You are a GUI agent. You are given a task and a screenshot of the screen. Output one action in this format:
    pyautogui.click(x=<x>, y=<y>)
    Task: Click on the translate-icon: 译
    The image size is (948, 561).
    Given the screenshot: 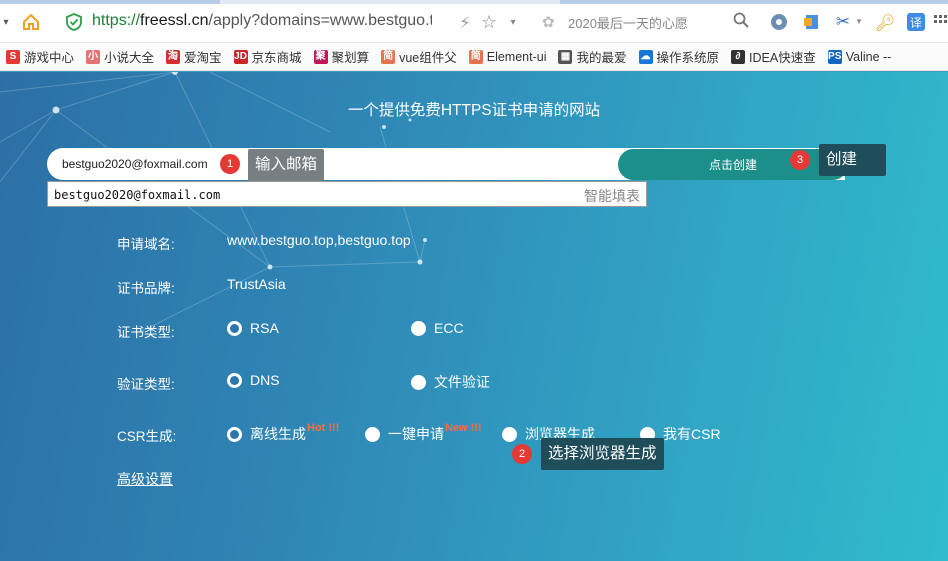 What is the action you would take?
    pyautogui.click(x=916, y=22)
    